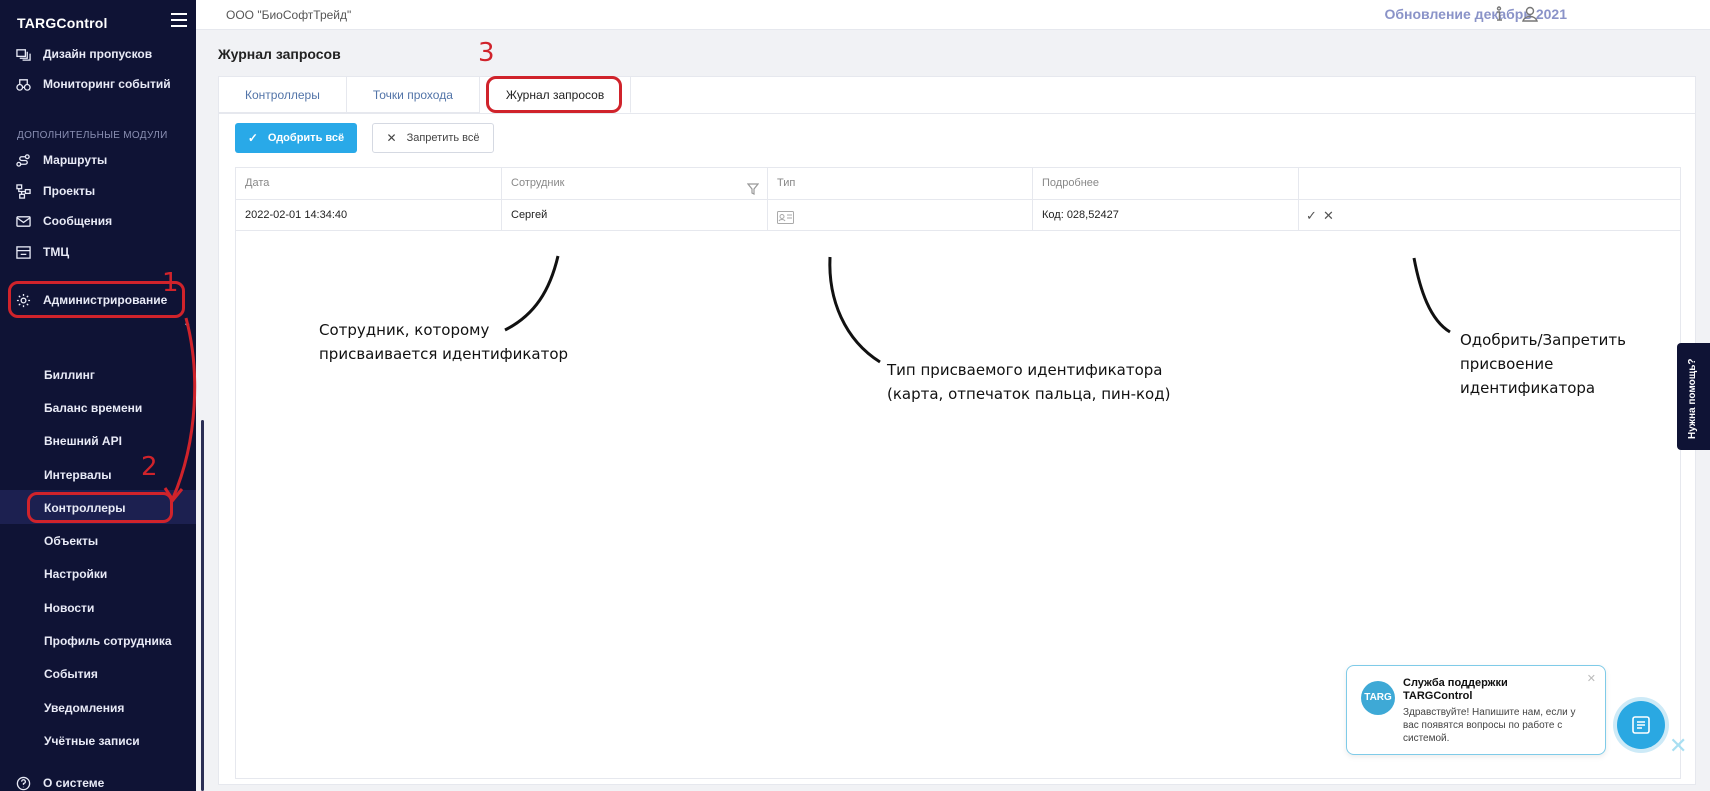  I want to click on user-icon, so click(1530, 14).